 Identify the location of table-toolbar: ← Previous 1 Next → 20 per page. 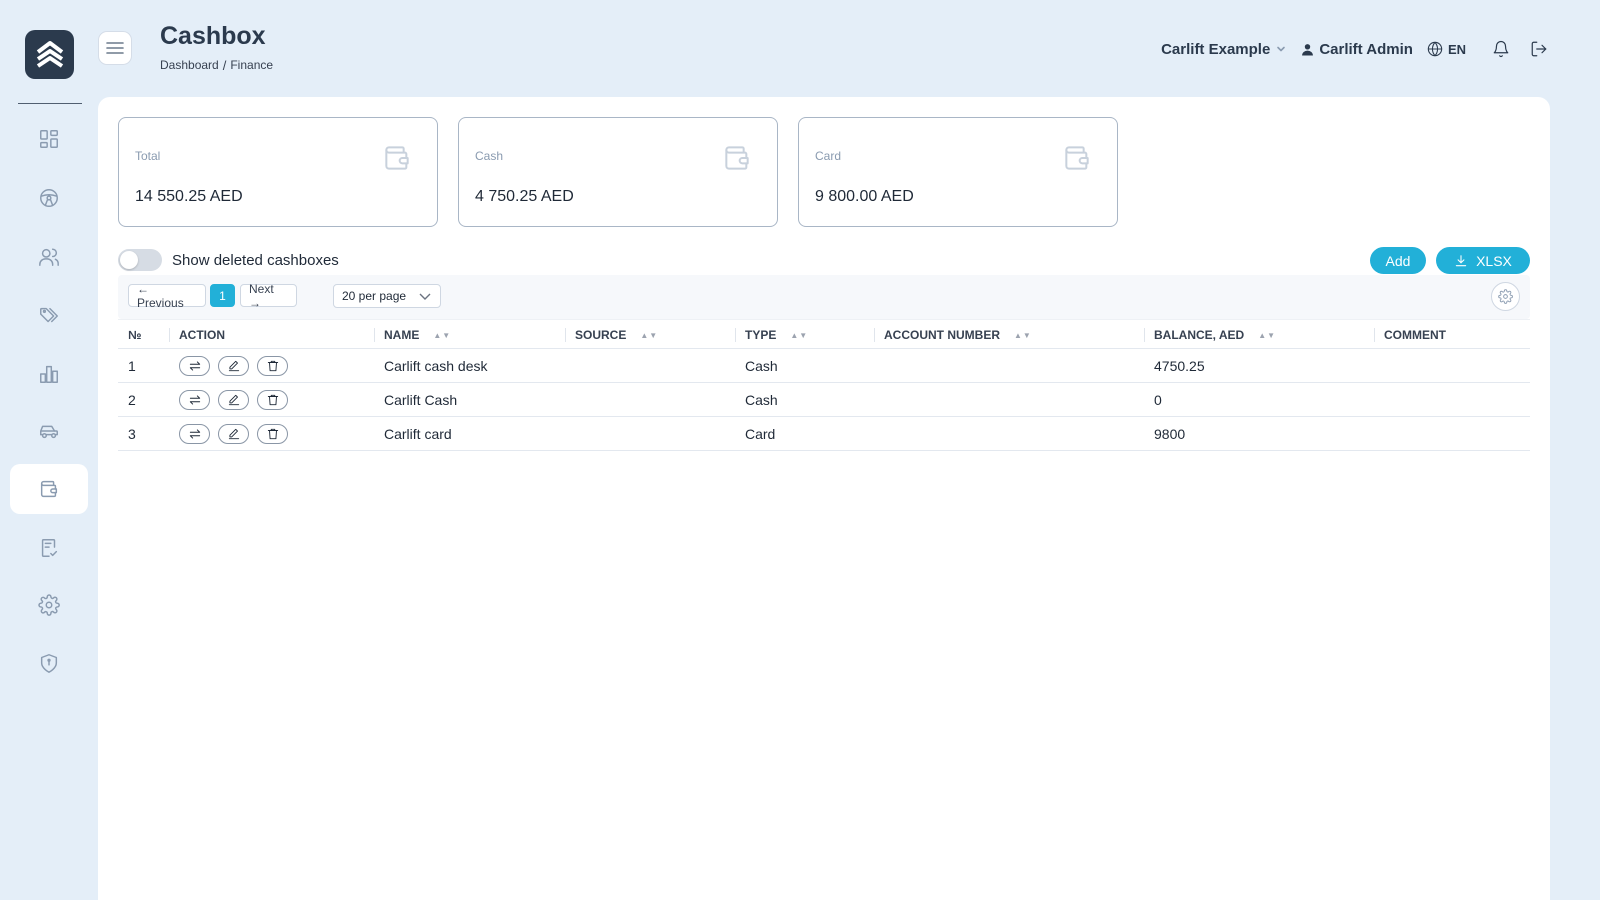
(824, 297).